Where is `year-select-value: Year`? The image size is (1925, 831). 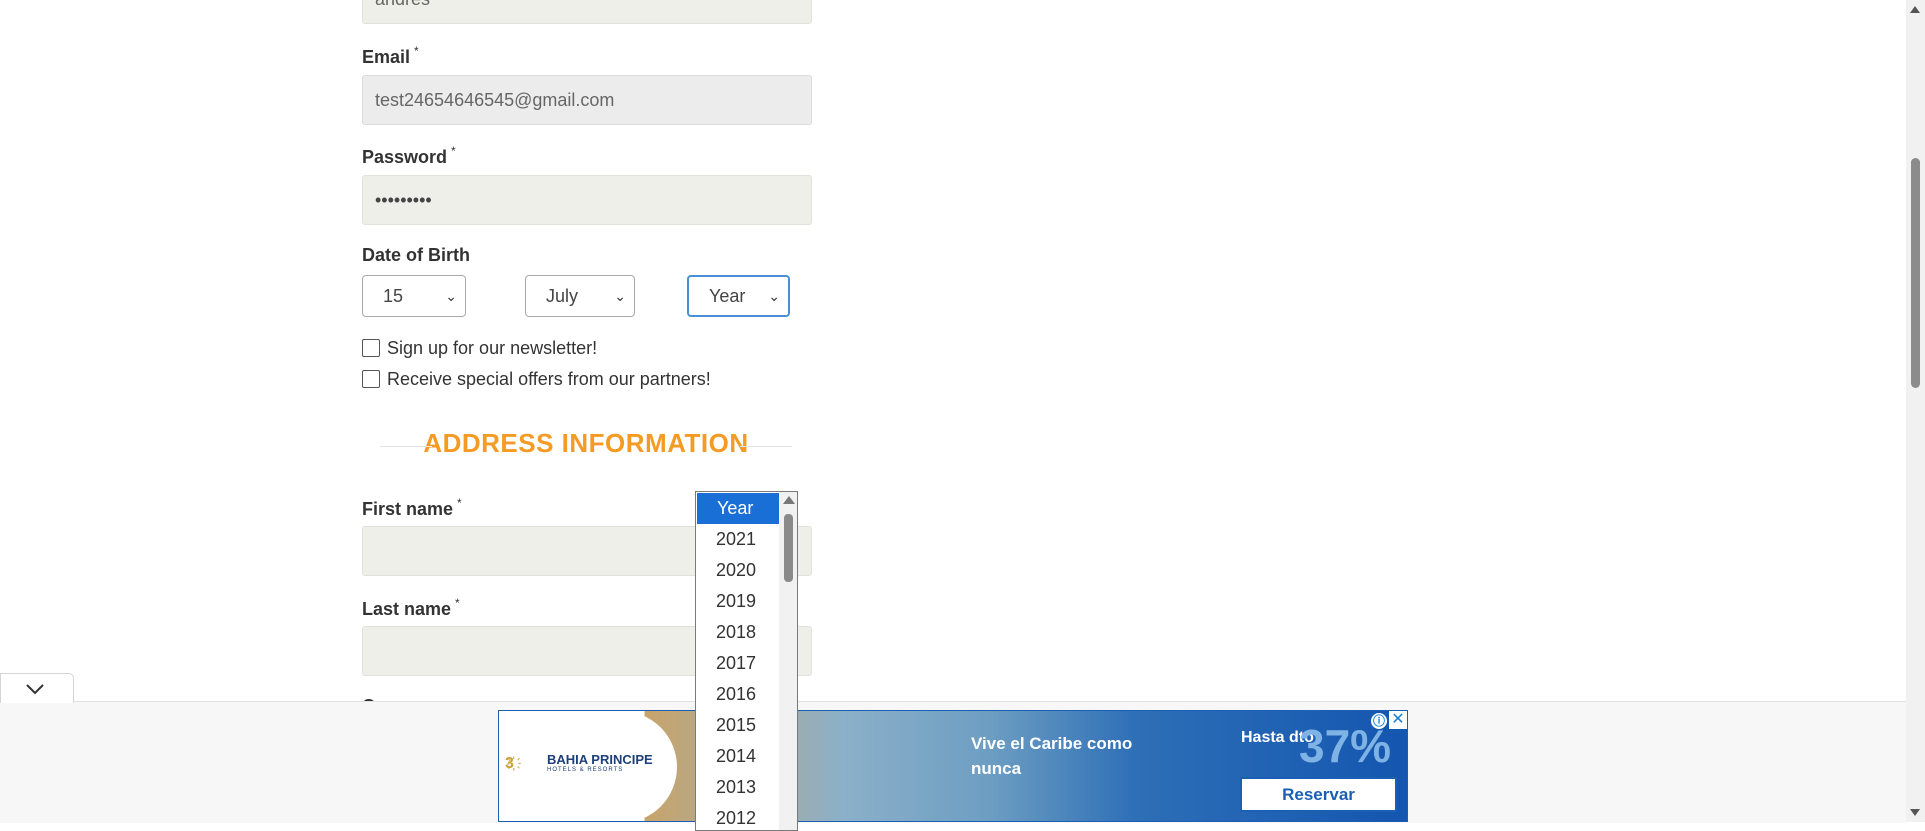
year-select-value: Year is located at coordinates (727, 296).